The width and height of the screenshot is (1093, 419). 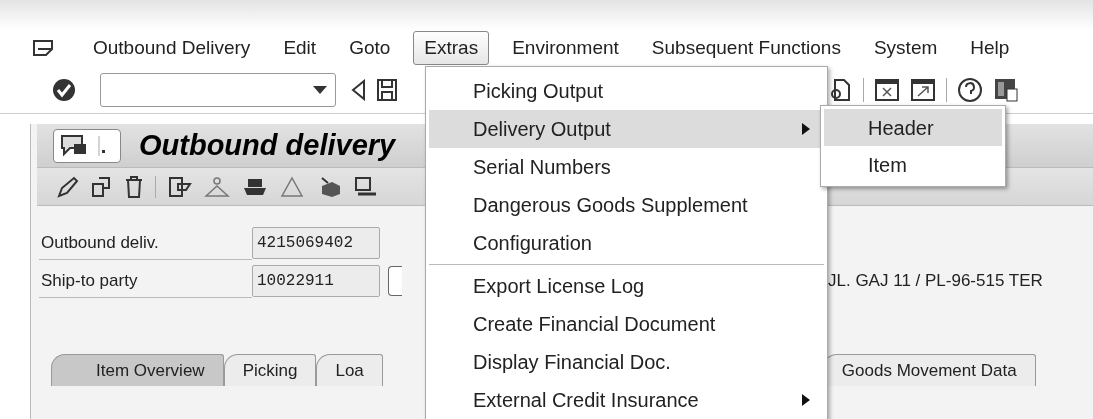 I want to click on menu-item: Environment, so click(x=565, y=48).